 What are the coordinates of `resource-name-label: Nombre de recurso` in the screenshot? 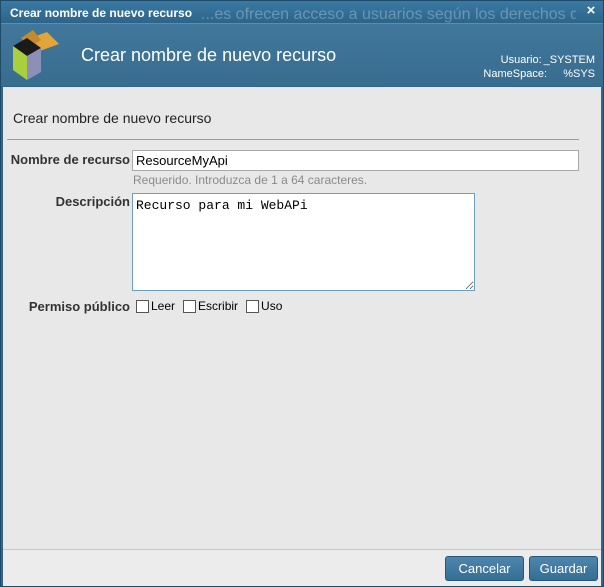 It's located at (70, 159).